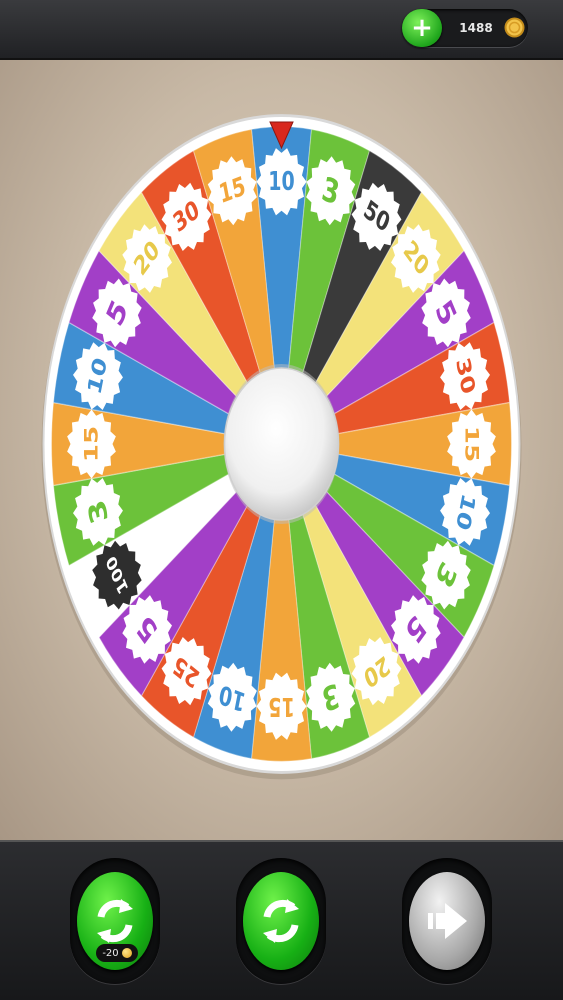 The height and width of the screenshot is (1000, 563). I want to click on spin-cost-value: -20, so click(110, 953).